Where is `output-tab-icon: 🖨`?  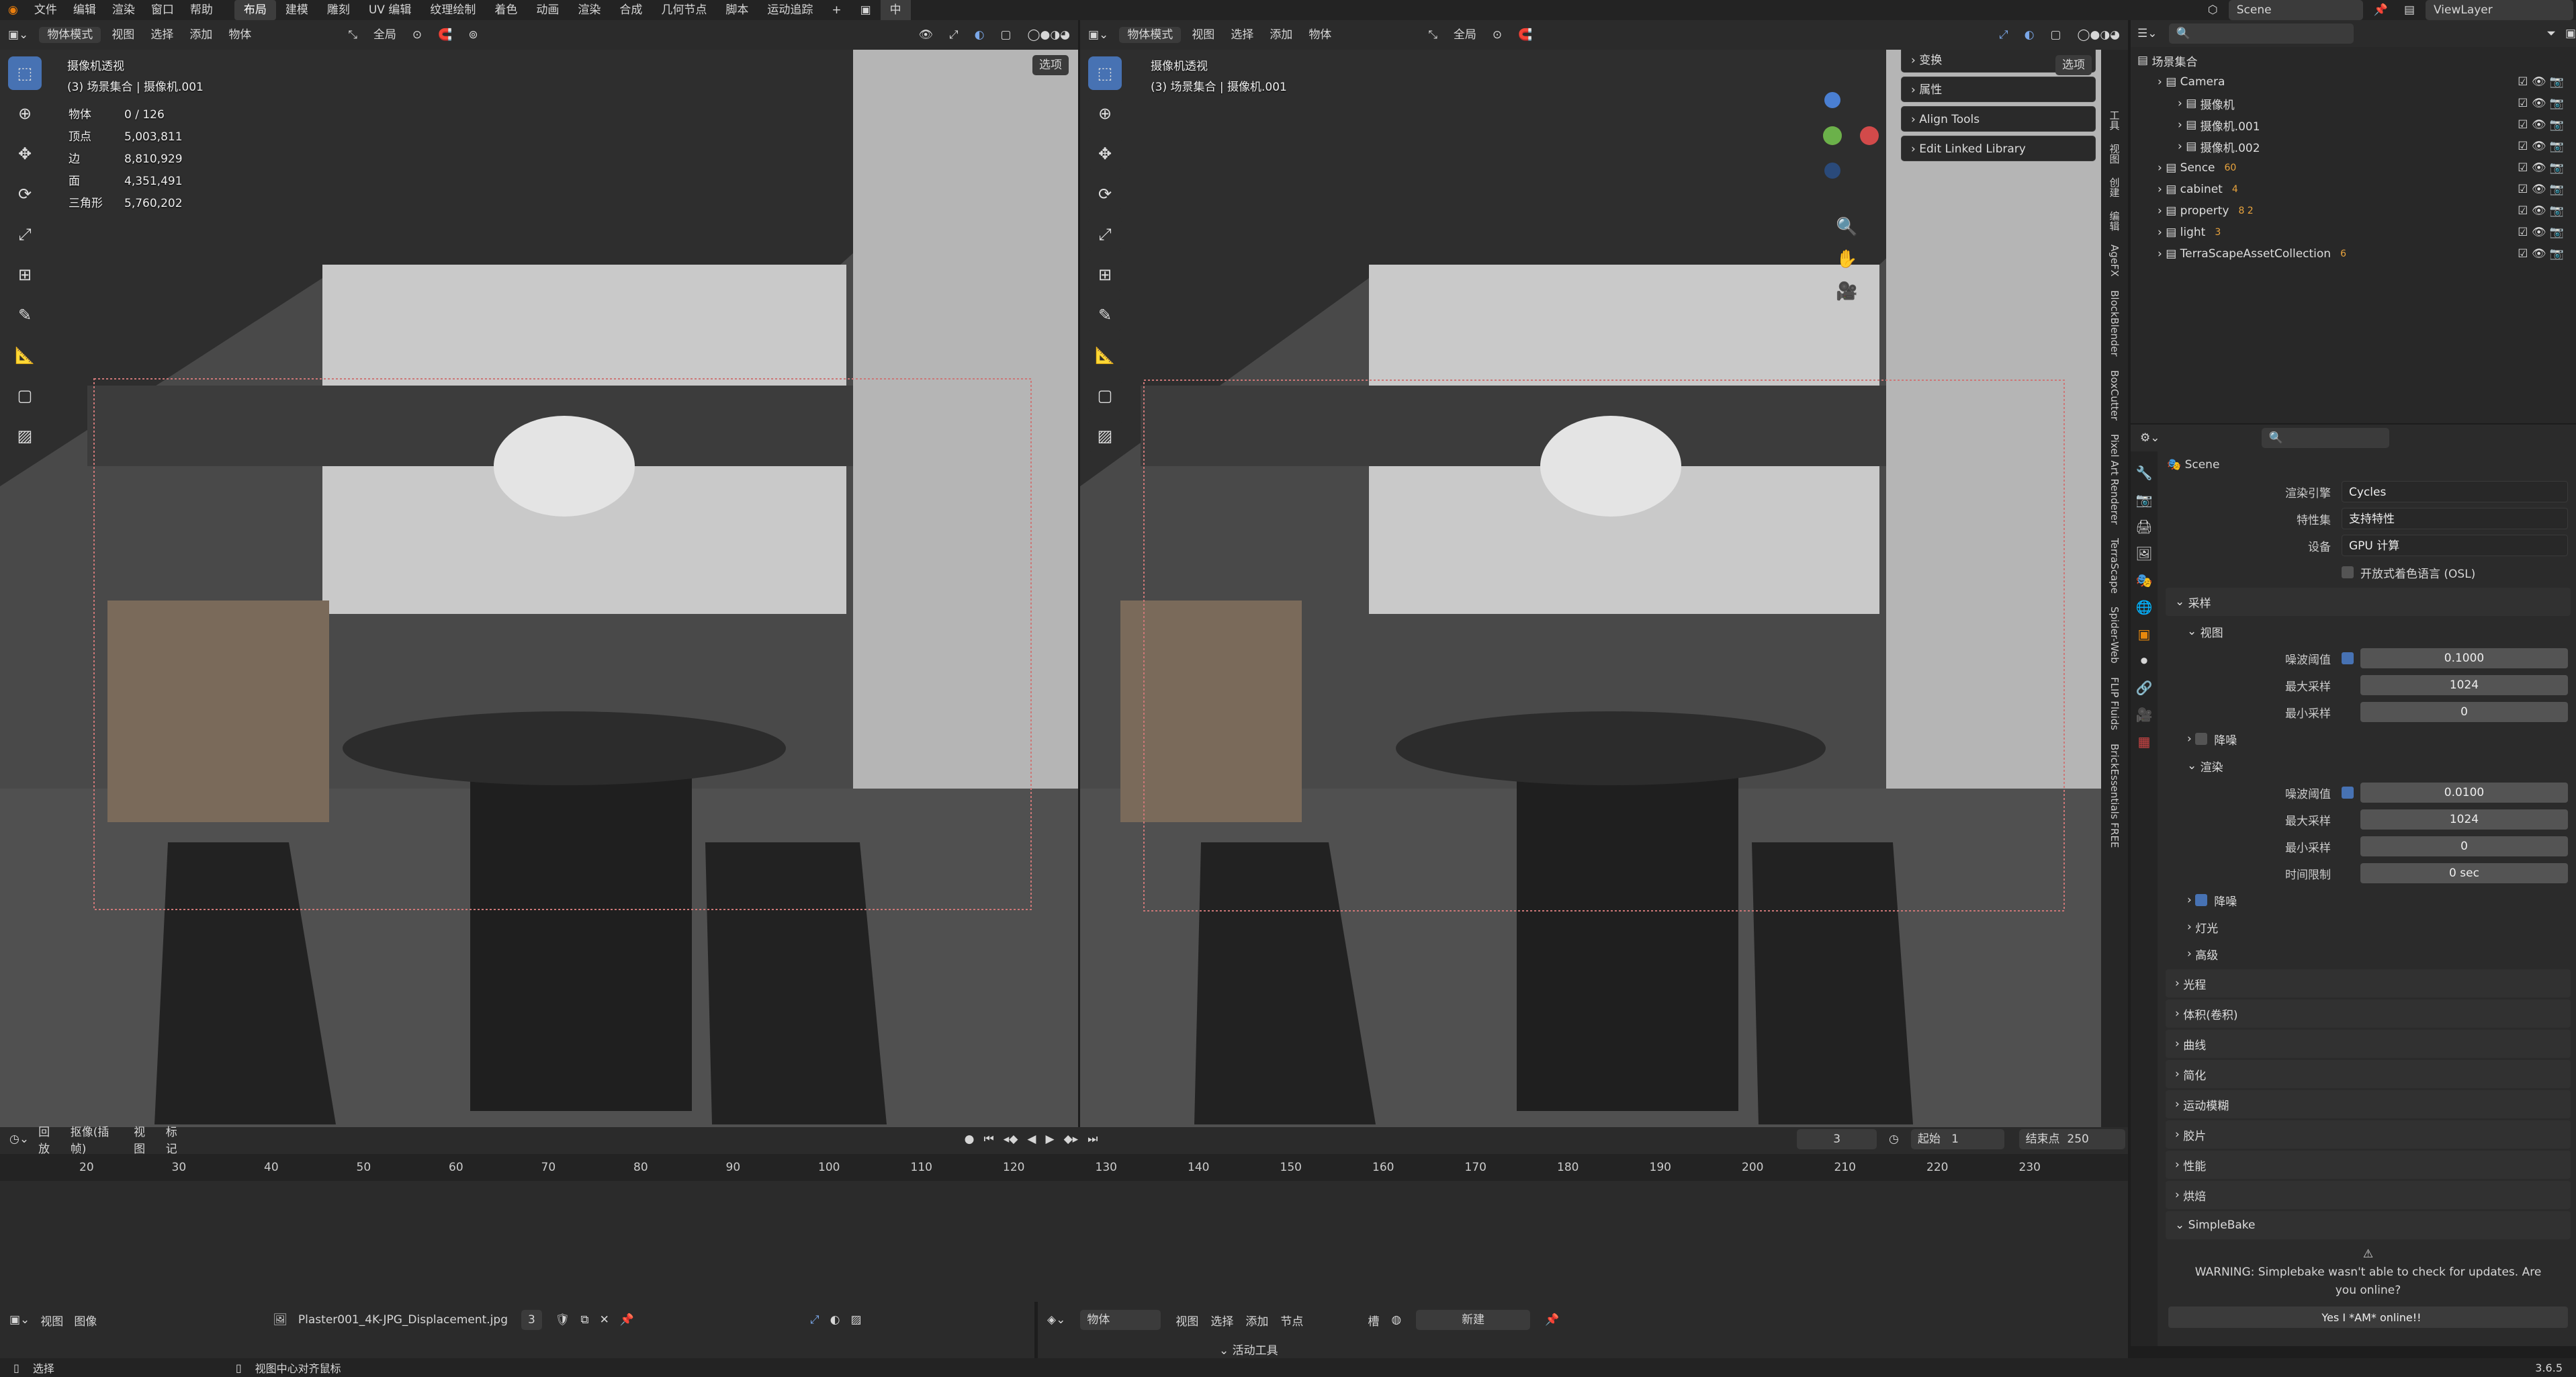 output-tab-icon: 🖨 is located at coordinates (2144, 527).